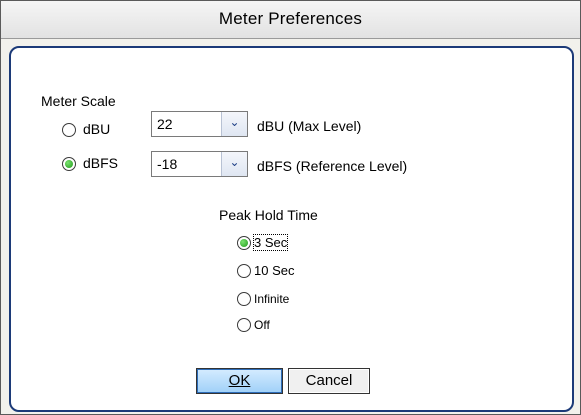  I want to click on ok-button-label: OK, so click(239, 380).